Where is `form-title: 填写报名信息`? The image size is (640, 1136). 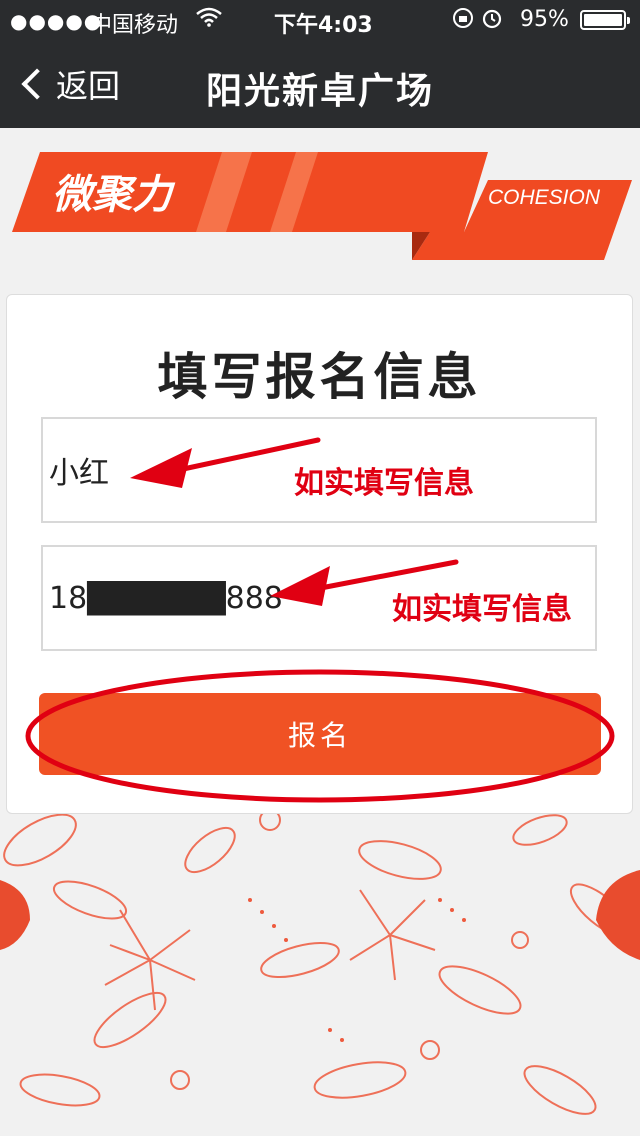 form-title: 填写报名信息 is located at coordinates (319, 377).